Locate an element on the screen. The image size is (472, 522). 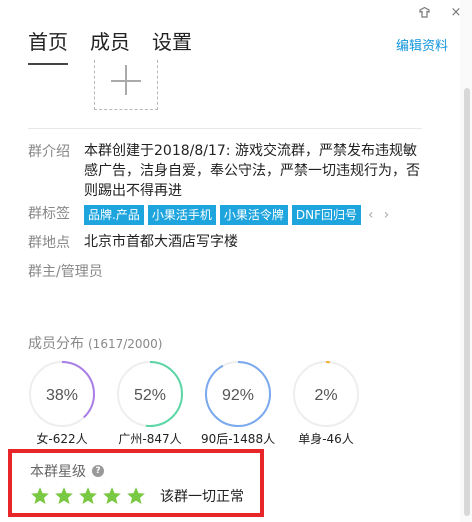
distribution-label: 女-622人 is located at coordinates (62, 439).